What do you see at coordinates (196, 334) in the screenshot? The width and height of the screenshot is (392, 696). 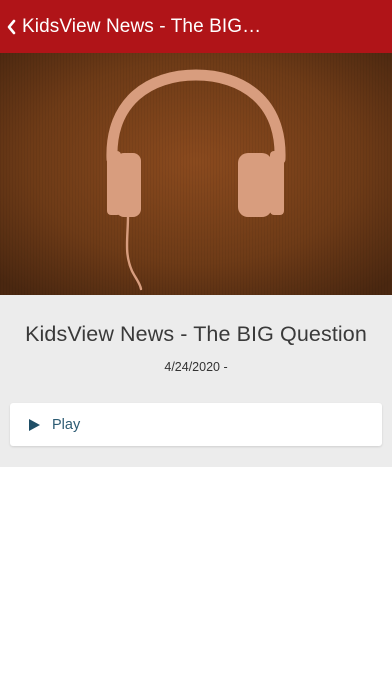 I see `episode-title: KidsView News - The BIG Question` at bounding box center [196, 334].